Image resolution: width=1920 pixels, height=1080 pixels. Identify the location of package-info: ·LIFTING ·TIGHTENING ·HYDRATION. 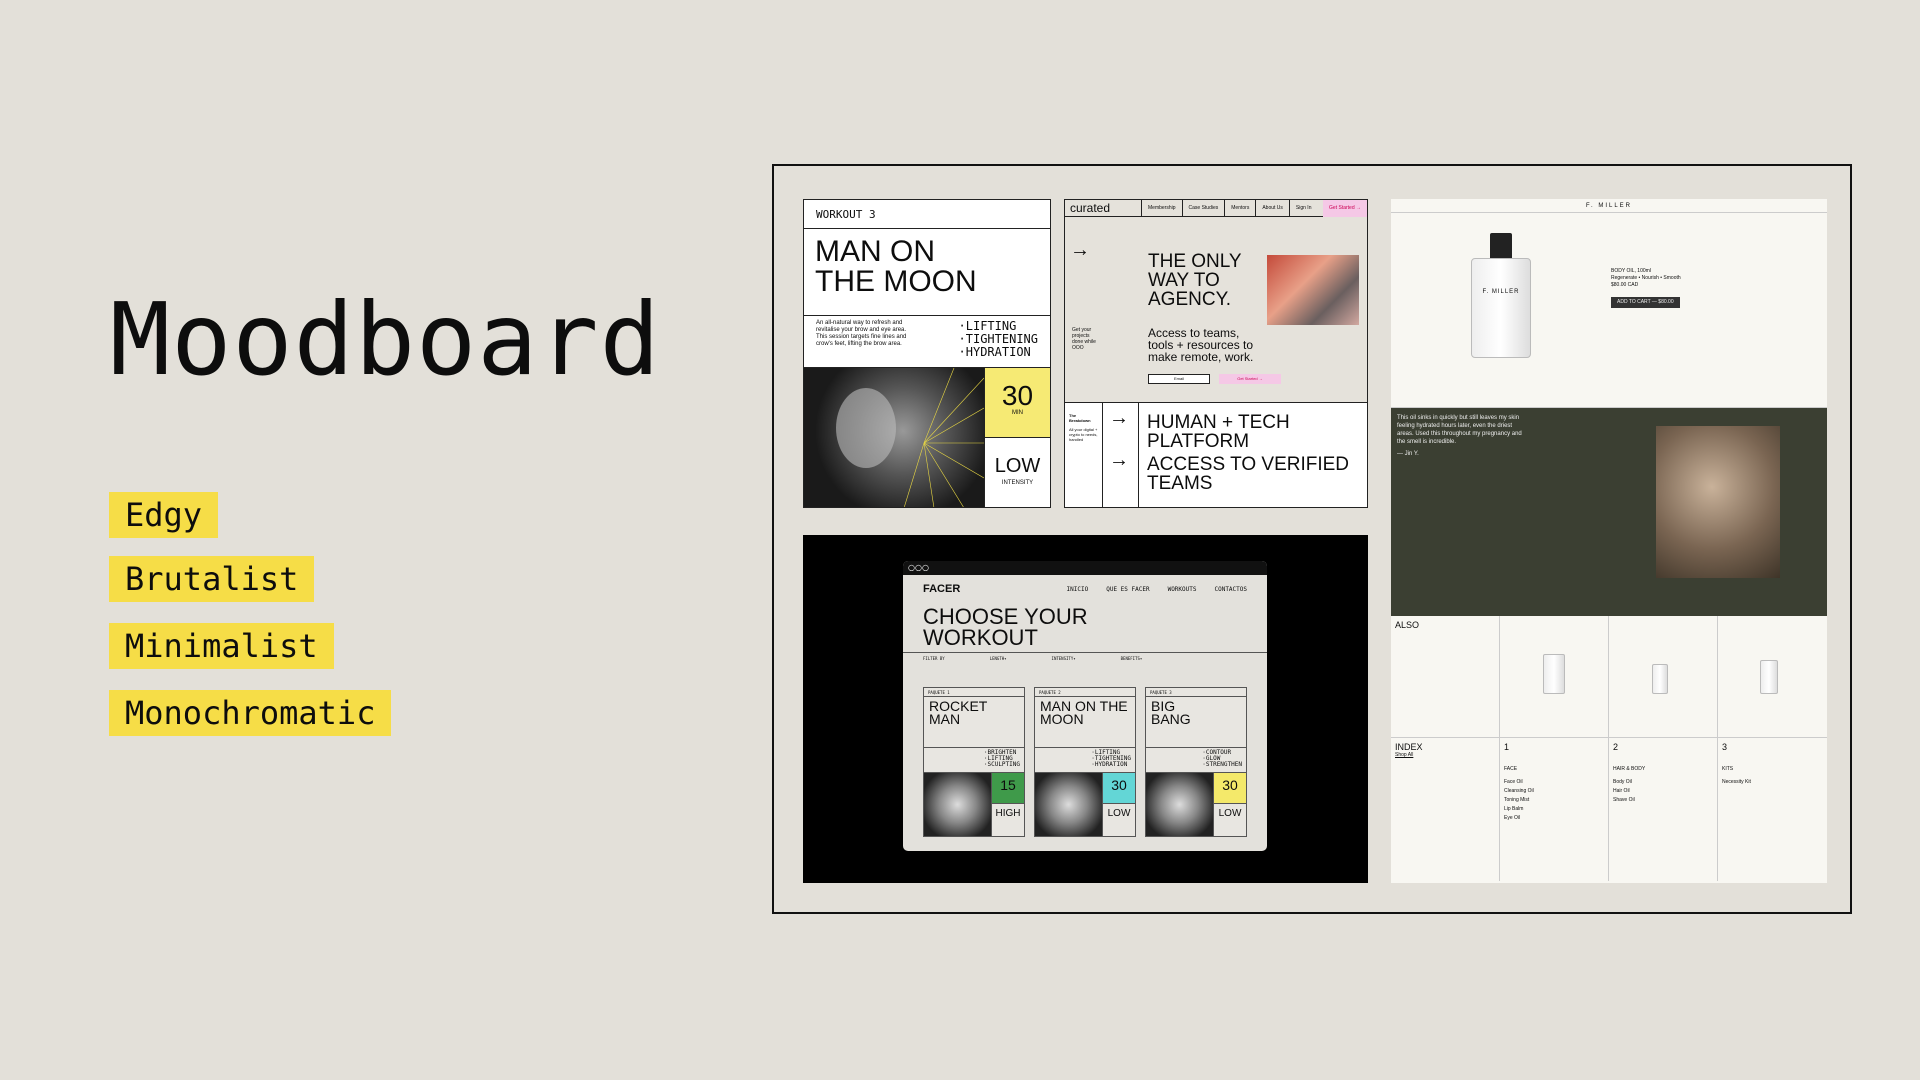
(1085, 760).